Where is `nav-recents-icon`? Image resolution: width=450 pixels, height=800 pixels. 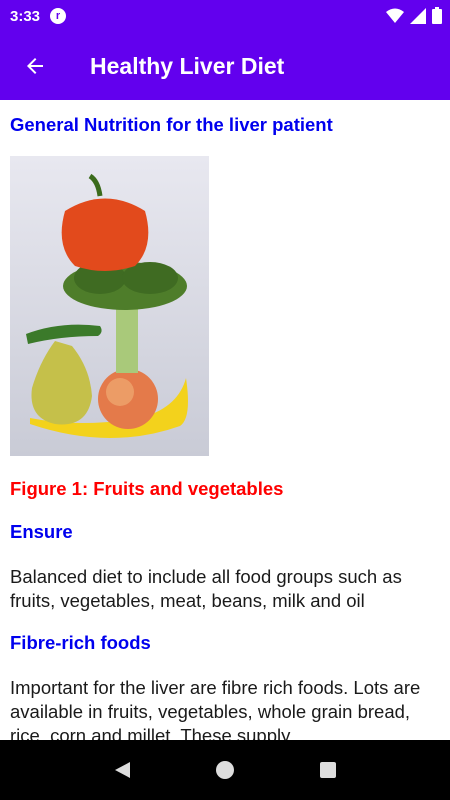
nav-recents-icon is located at coordinates (328, 770).